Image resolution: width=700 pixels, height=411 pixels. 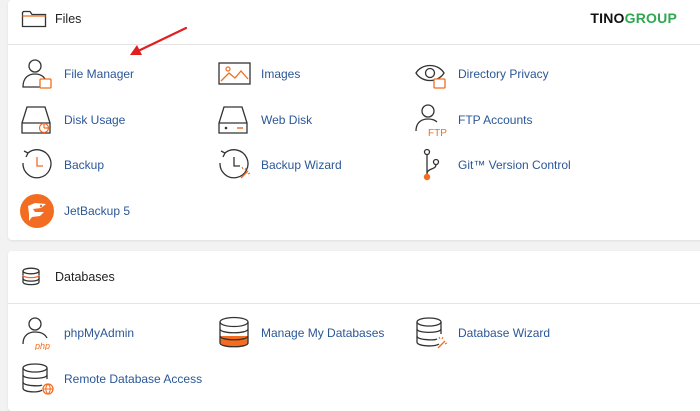 I want to click on databases-title: Databases, so click(x=85, y=277).